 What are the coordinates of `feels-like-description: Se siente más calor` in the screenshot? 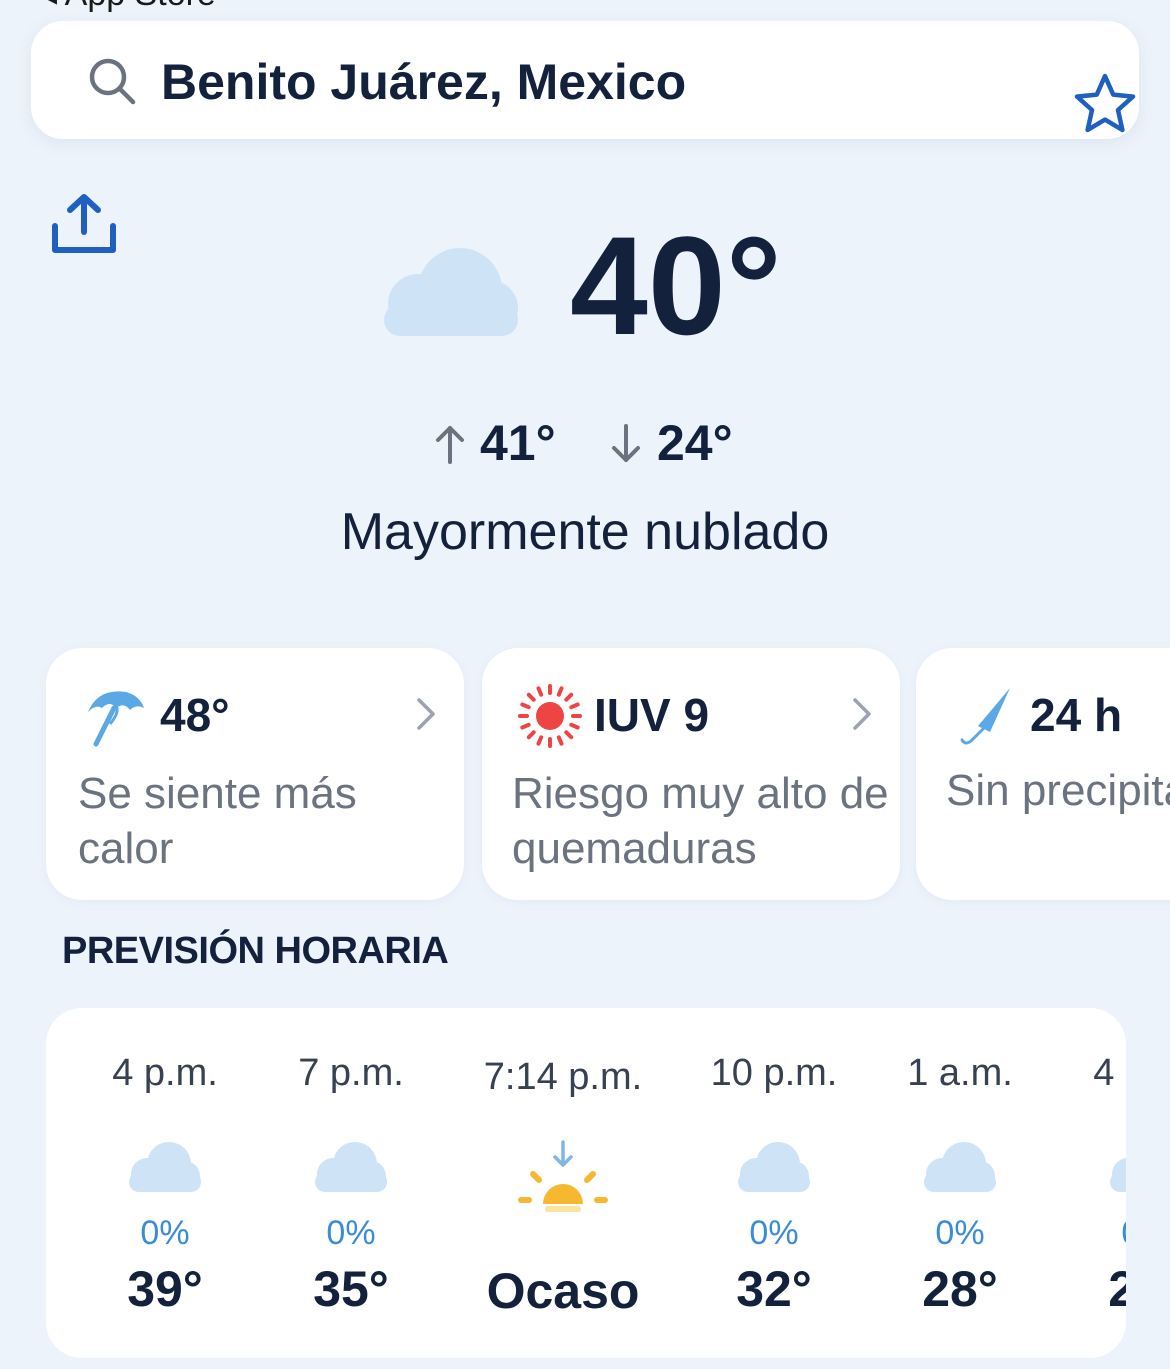 It's located at (217, 821).